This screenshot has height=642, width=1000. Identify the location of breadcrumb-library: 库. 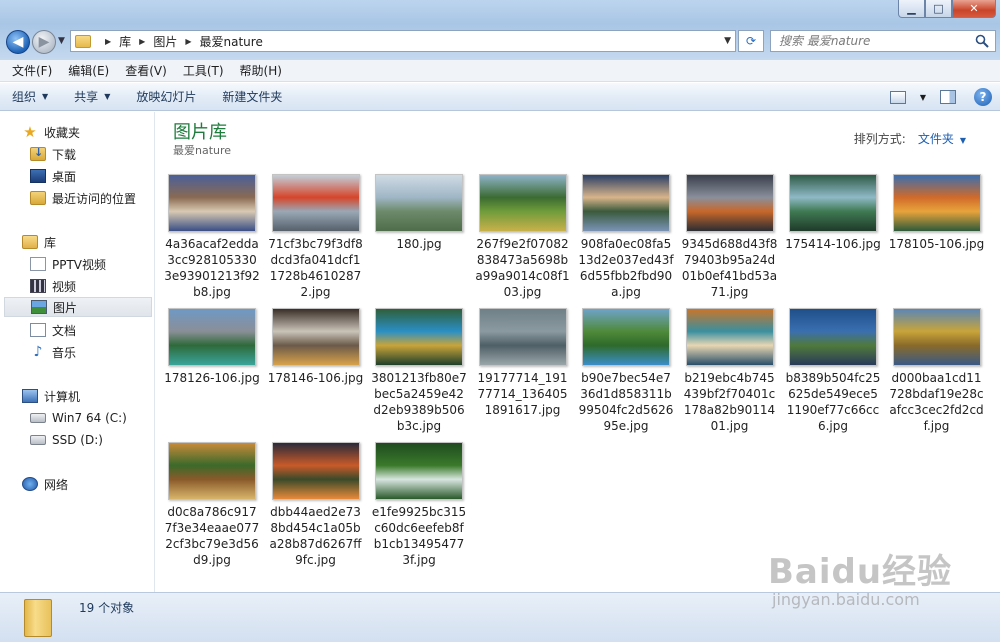
(125, 41).